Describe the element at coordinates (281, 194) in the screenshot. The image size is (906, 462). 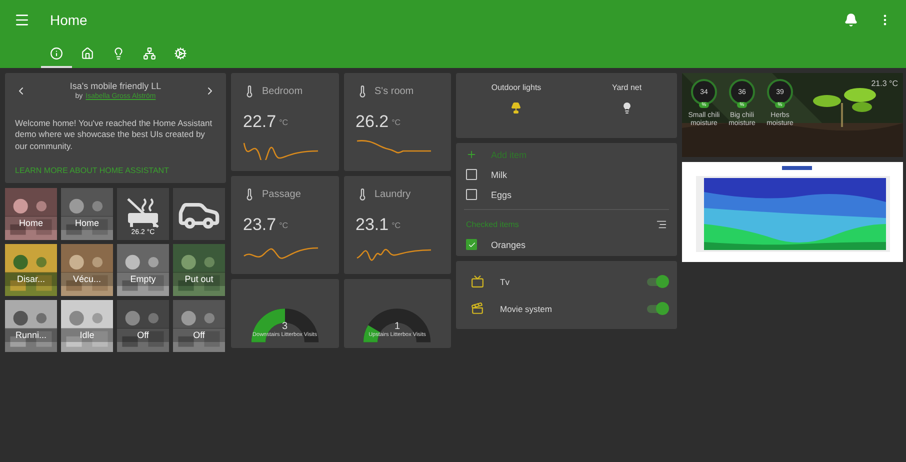
I see `sensor-name: Passage` at that location.